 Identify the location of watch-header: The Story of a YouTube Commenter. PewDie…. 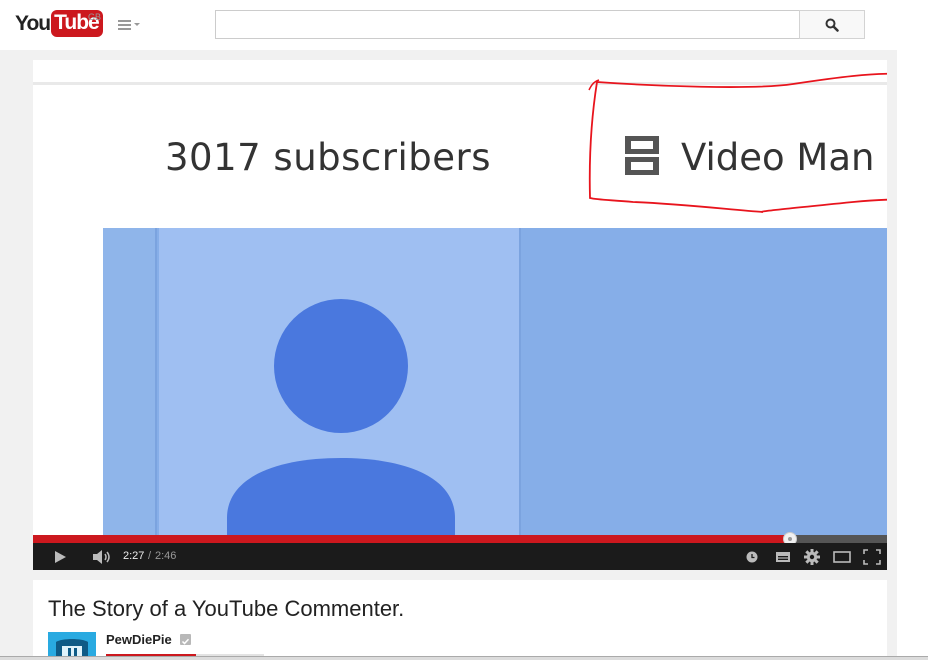
(460, 620).